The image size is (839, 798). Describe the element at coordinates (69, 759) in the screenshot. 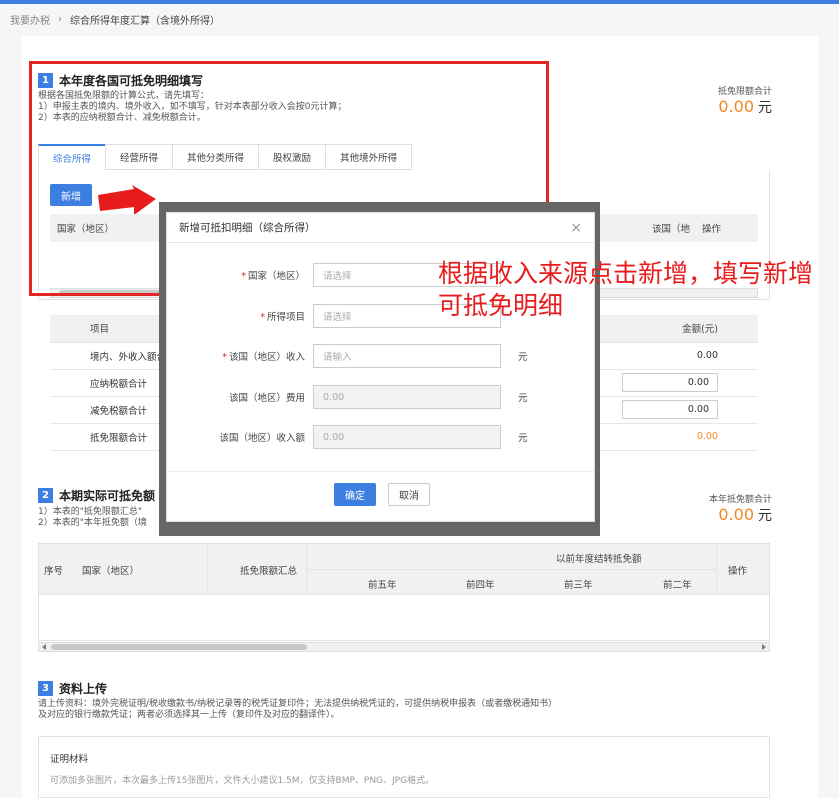

I see `upload-box-title: 证明材料` at that location.